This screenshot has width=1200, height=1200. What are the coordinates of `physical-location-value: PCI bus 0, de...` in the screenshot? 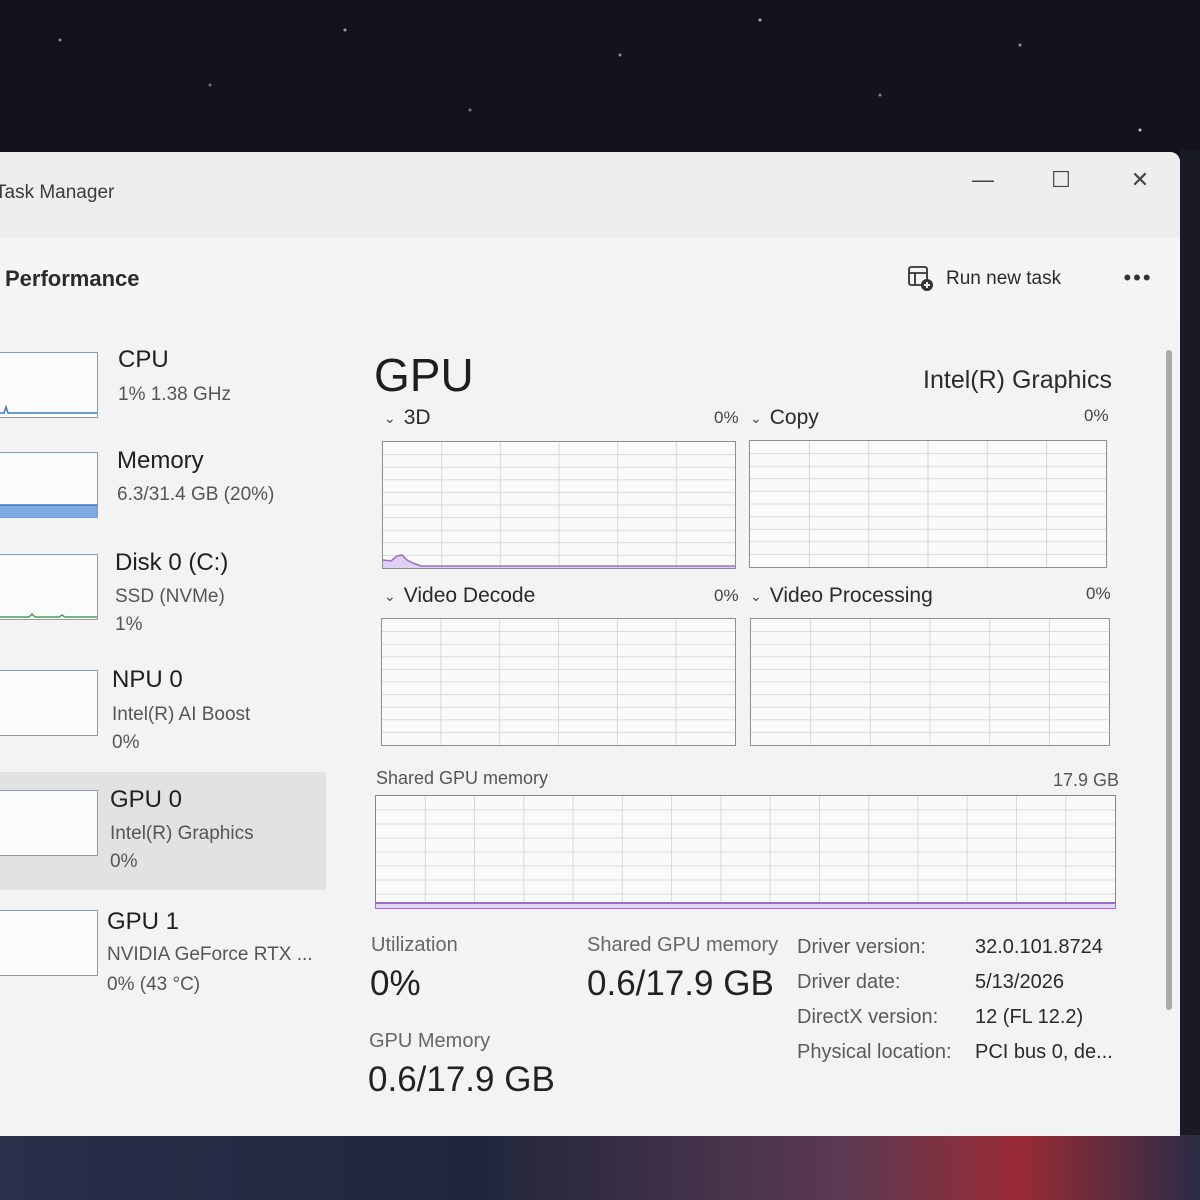 It's located at (1044, 1052).